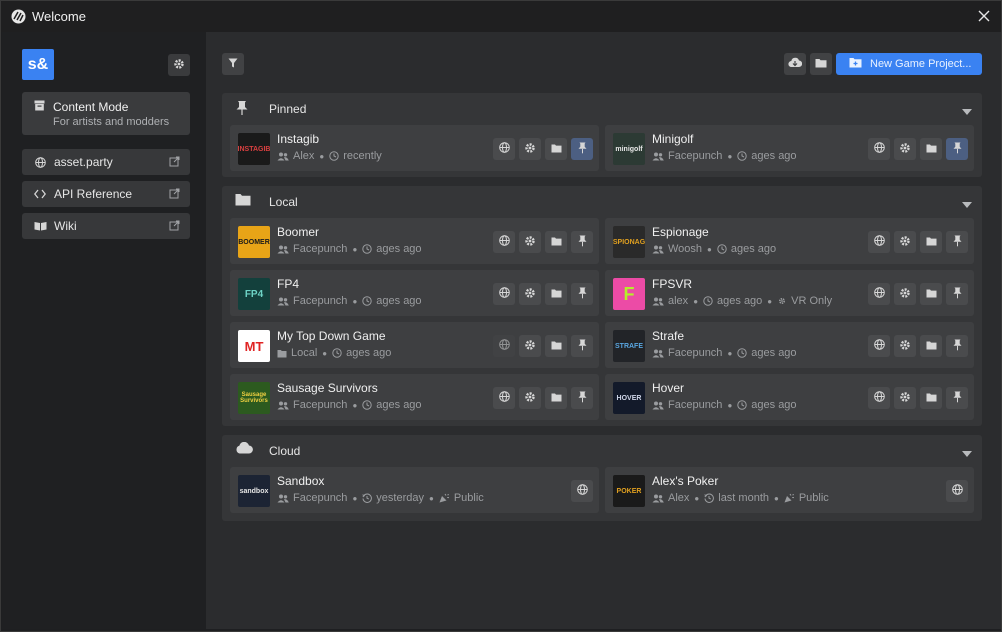 This screenshot has height=632, width=1002. Describe the element at coordinates (106, 162) in the screenshot. I see `asset-party-link: asset.party` at that location.